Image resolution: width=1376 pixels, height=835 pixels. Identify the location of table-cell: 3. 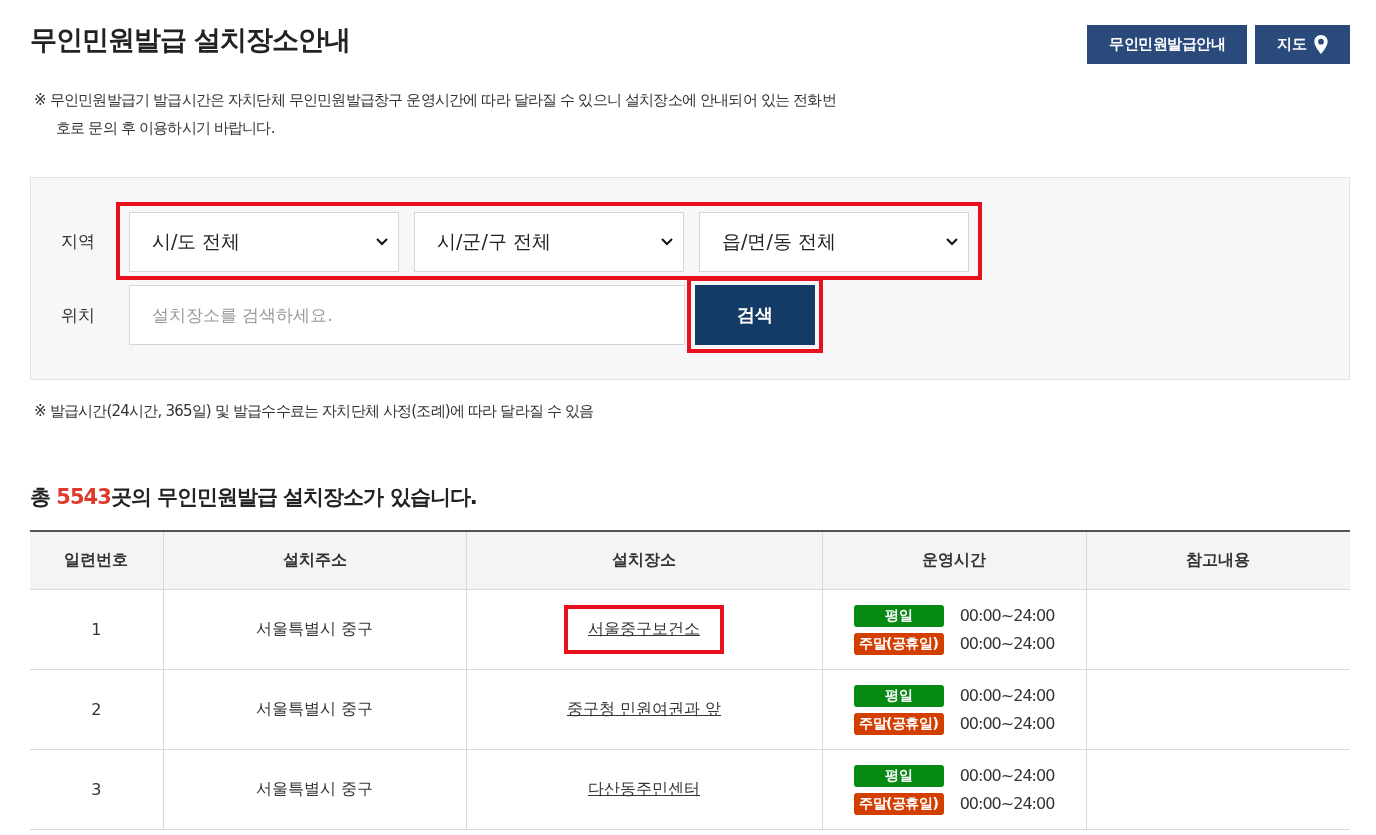
(96, 789).